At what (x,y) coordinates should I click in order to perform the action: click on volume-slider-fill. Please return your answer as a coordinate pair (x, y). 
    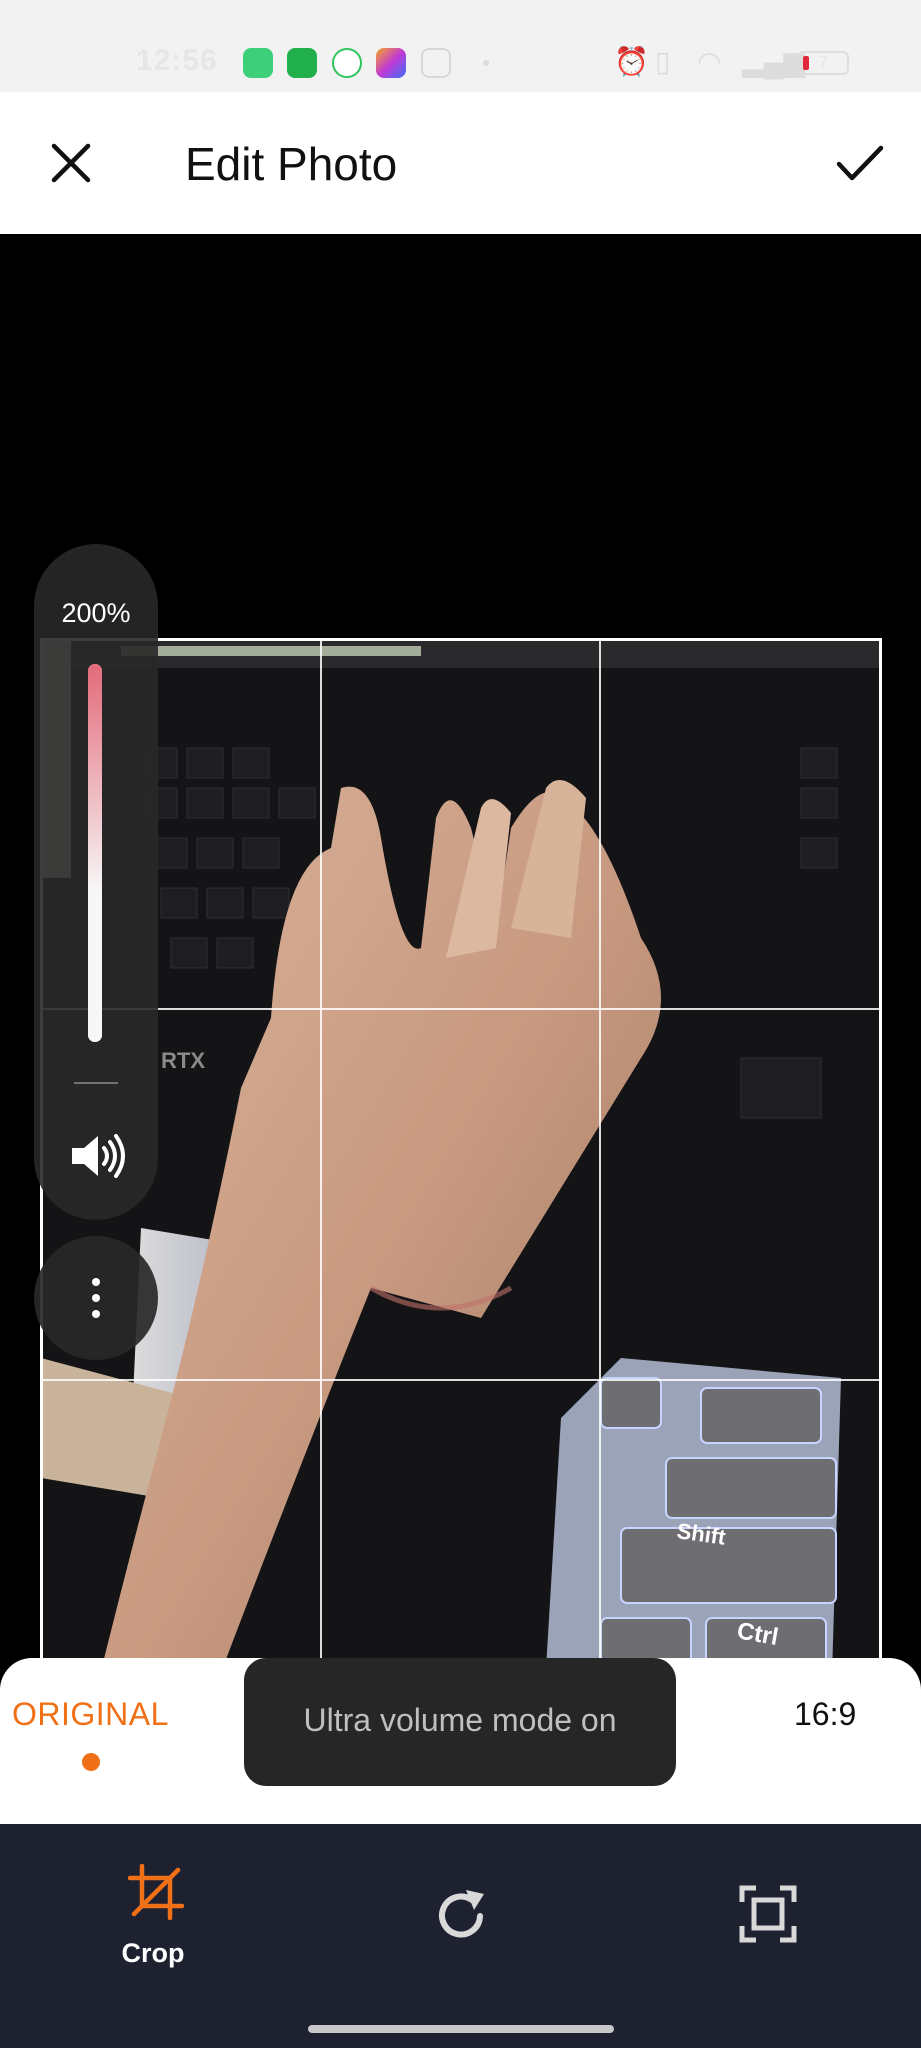
    Looking at the image, I should click on (95, 853).